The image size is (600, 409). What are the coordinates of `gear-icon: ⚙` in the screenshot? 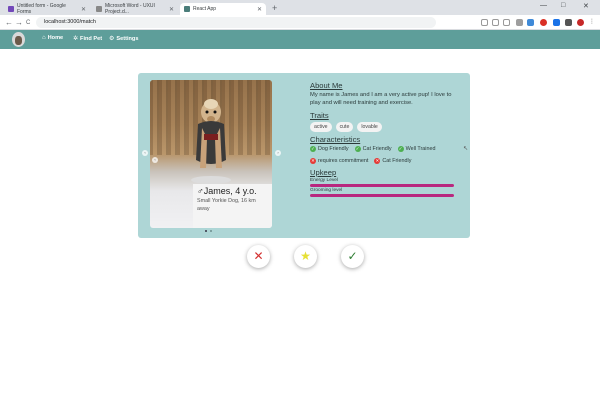 It's located at (112, 39).